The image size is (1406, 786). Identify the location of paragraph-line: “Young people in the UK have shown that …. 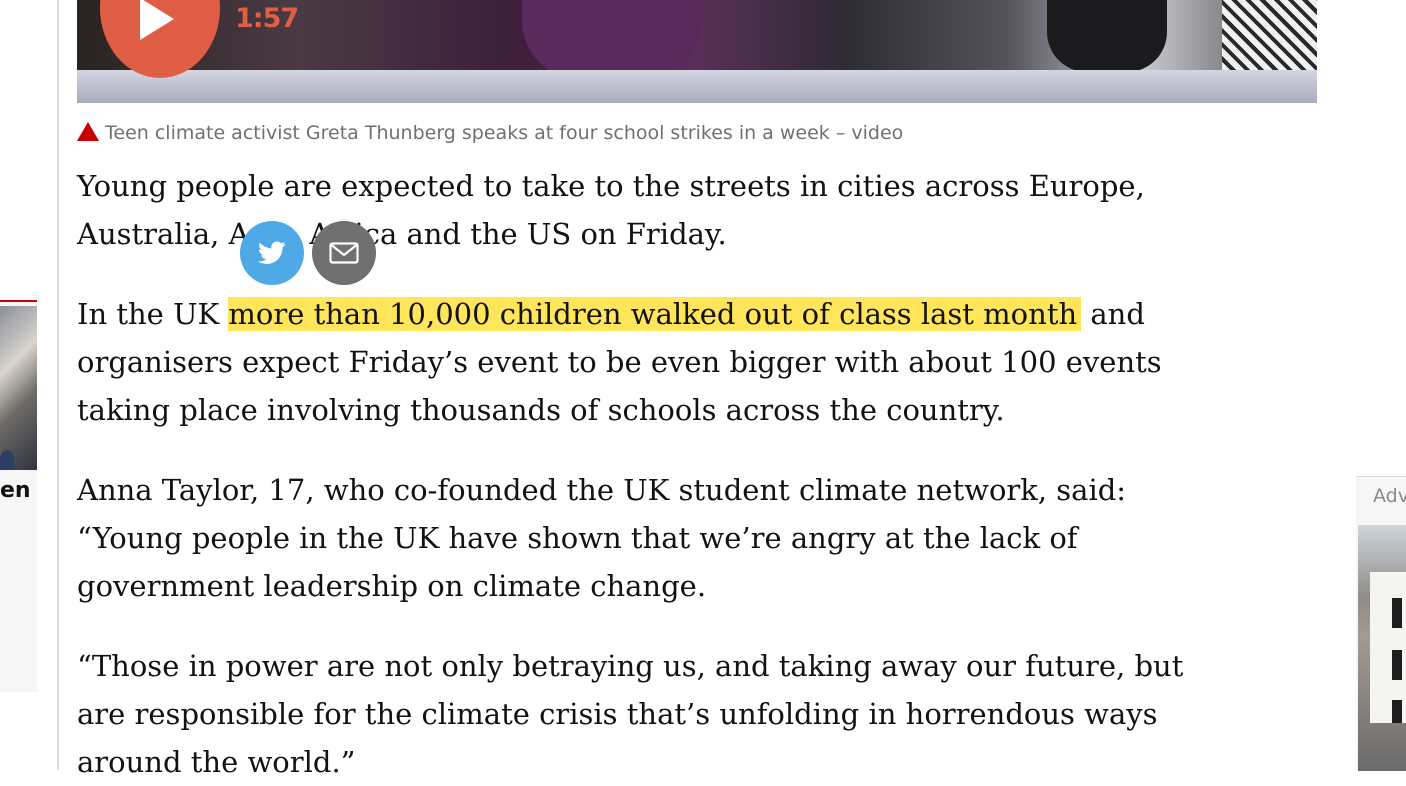
(577, 538).